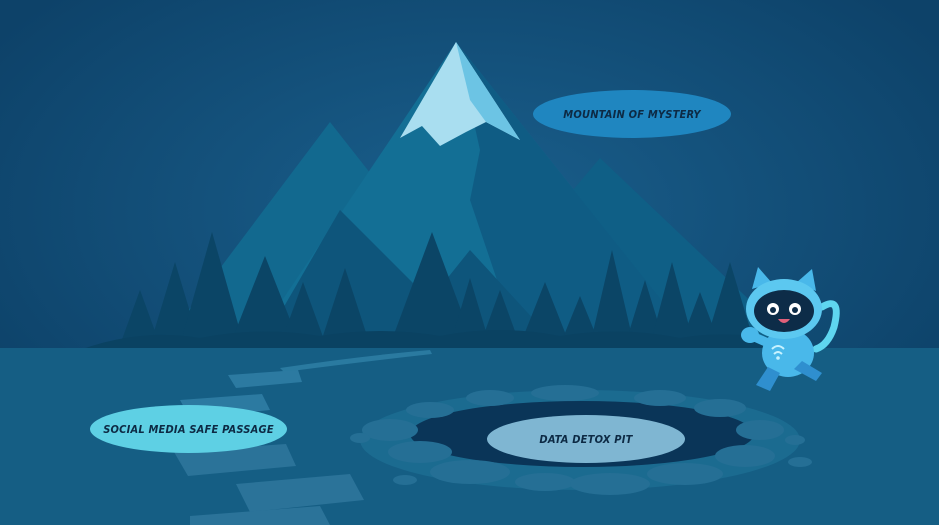  Describe the element at coordinates (188, 429) in the screenshot. I see `location-social-media-safe-passage: SOCIAL MEDIA SAFE PASSAGE` at that location.